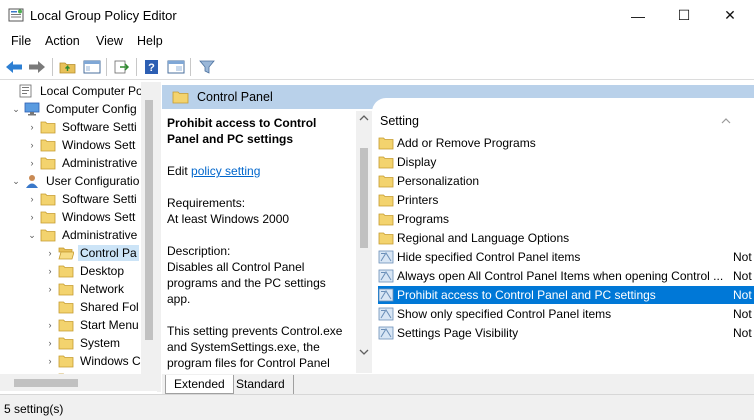 This screenshot has width=754, height=420. I want to click on tree-item: › Windows C, so click(93, 361).